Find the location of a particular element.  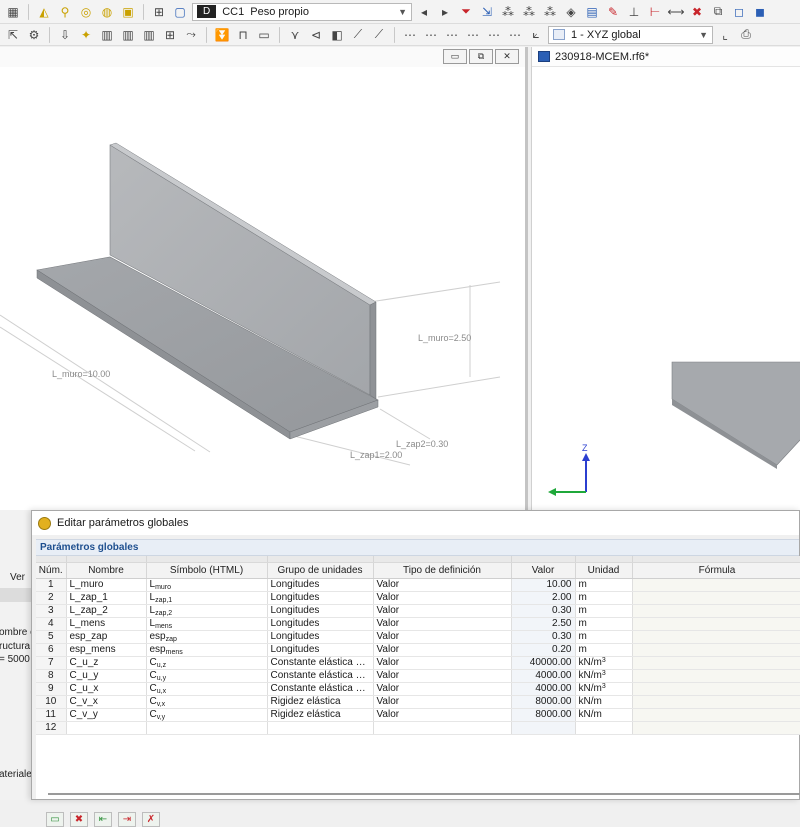

cell-simbolo: Lzap,2 is located at coordinates (207, 611).